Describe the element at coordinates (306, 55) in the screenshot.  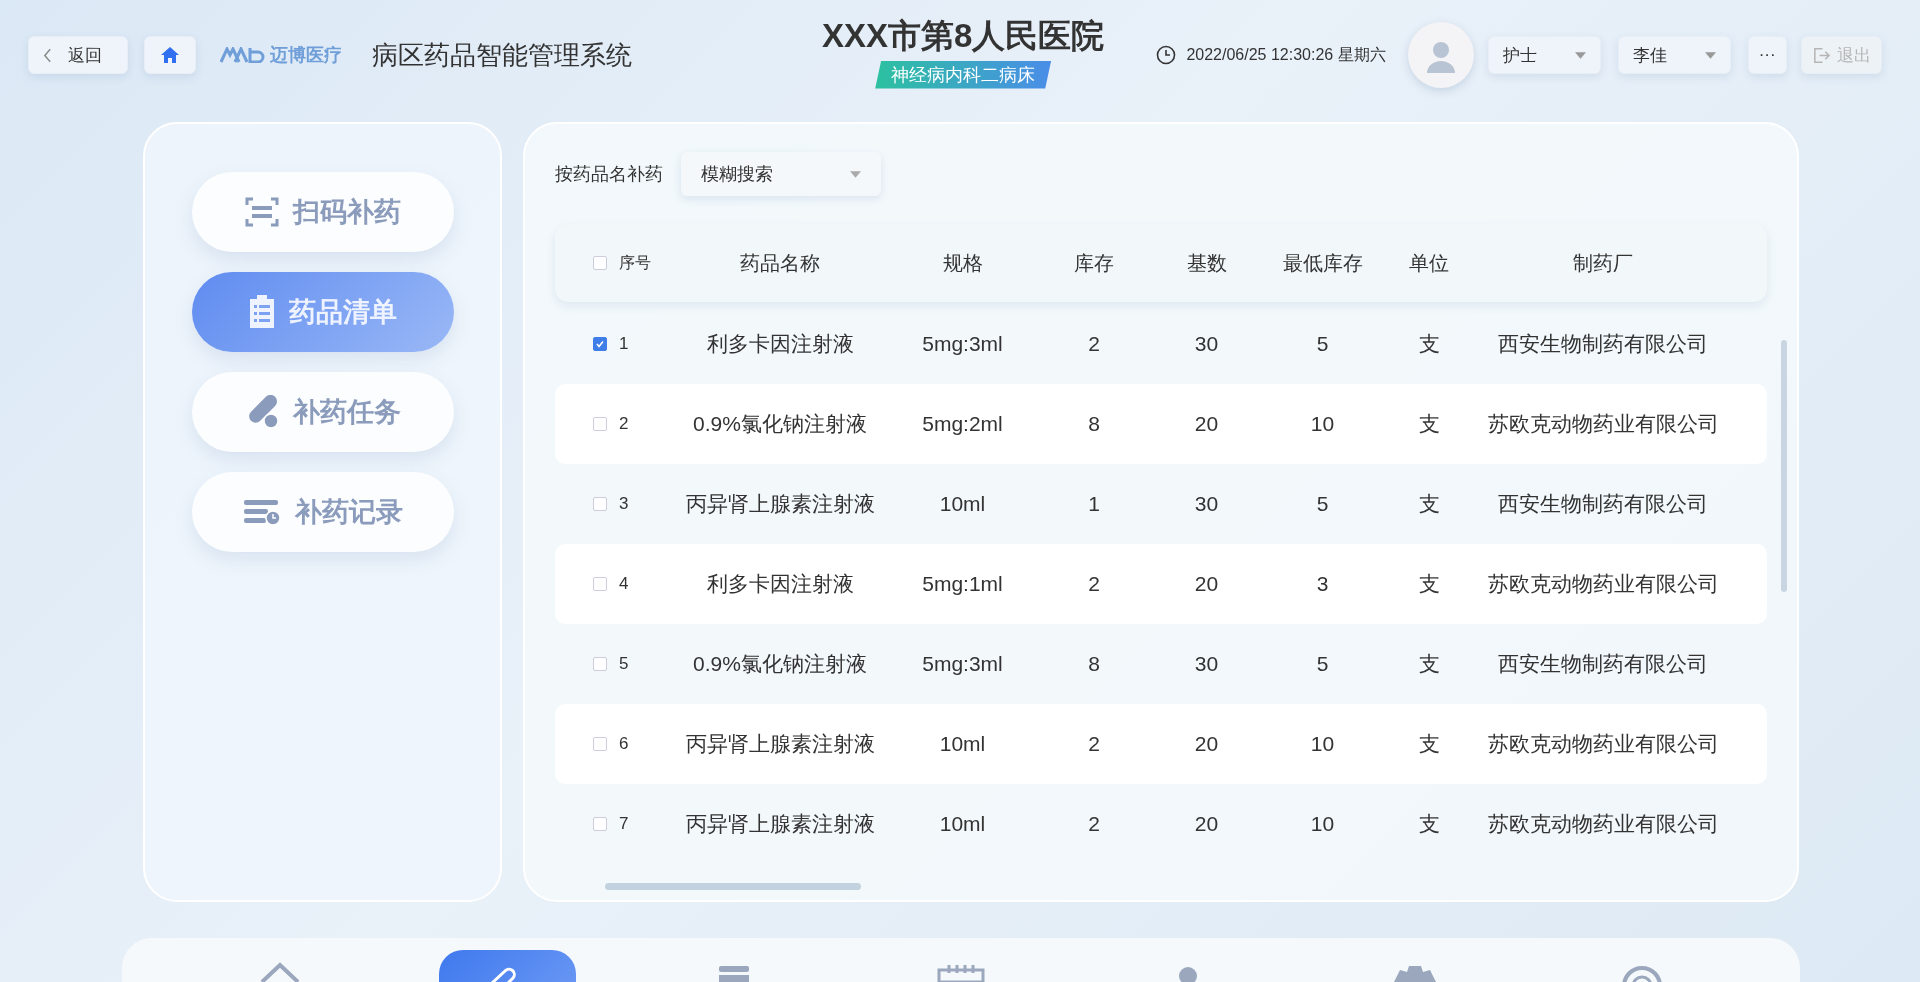
I see `logo-text: 迈博医疗` at that location.